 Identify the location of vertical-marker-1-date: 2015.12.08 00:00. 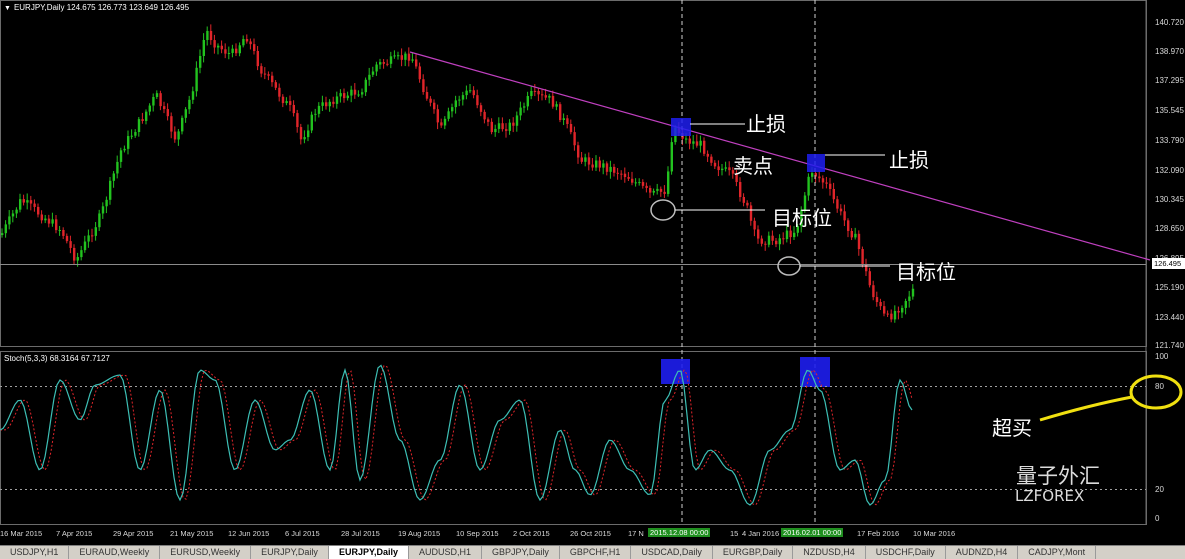
(679, 532).